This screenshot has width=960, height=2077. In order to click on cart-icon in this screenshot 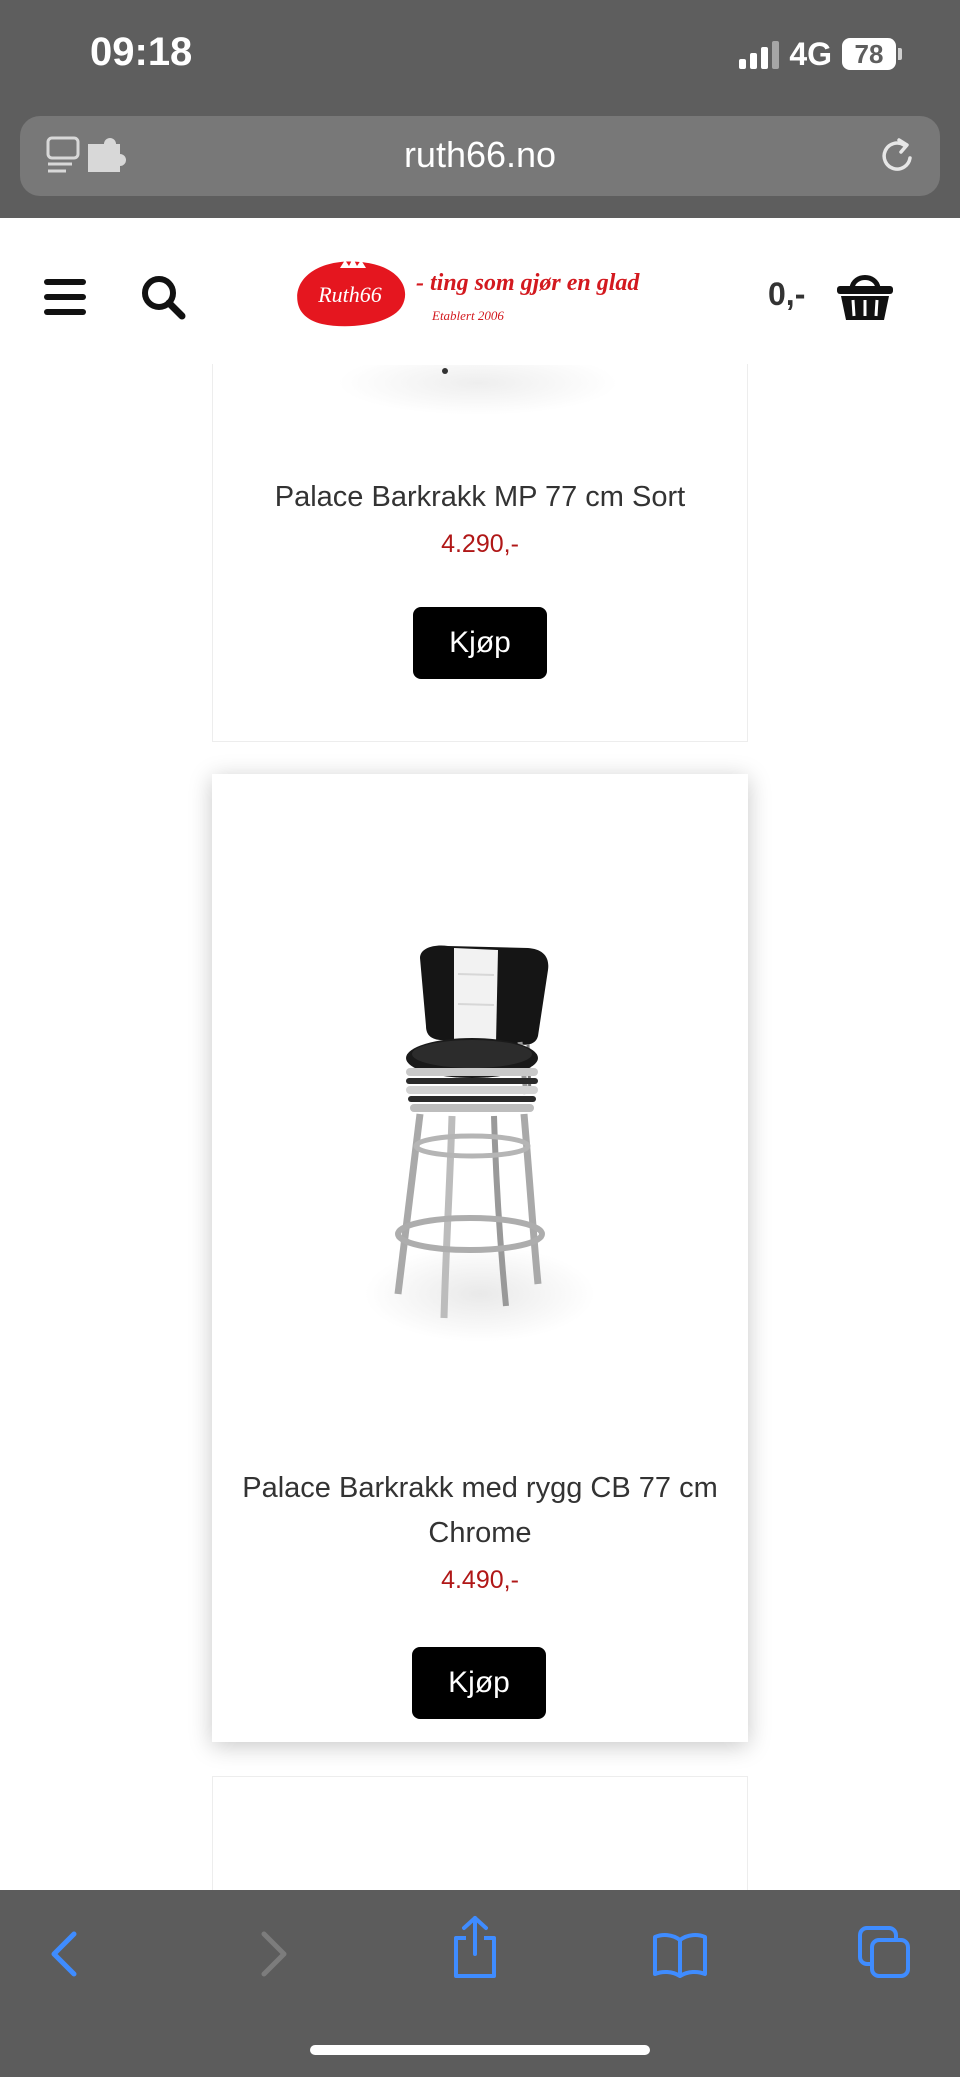, I will do `click(865, 298)`.